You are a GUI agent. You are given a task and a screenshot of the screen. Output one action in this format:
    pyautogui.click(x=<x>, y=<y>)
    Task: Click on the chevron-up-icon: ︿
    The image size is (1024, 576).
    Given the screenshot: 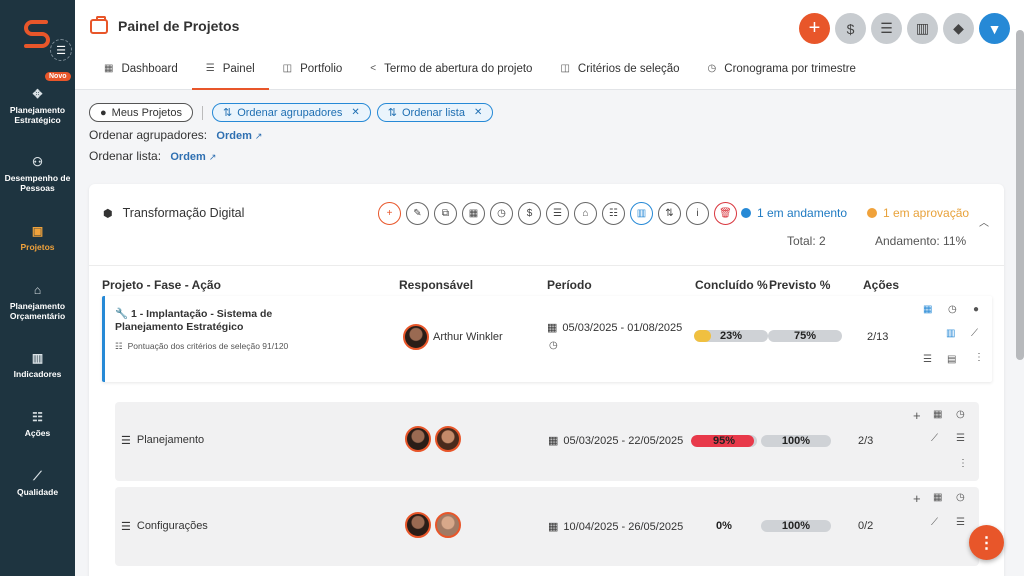 What is the action you would take?
    pyautogui.click(x=984, y=221)
    